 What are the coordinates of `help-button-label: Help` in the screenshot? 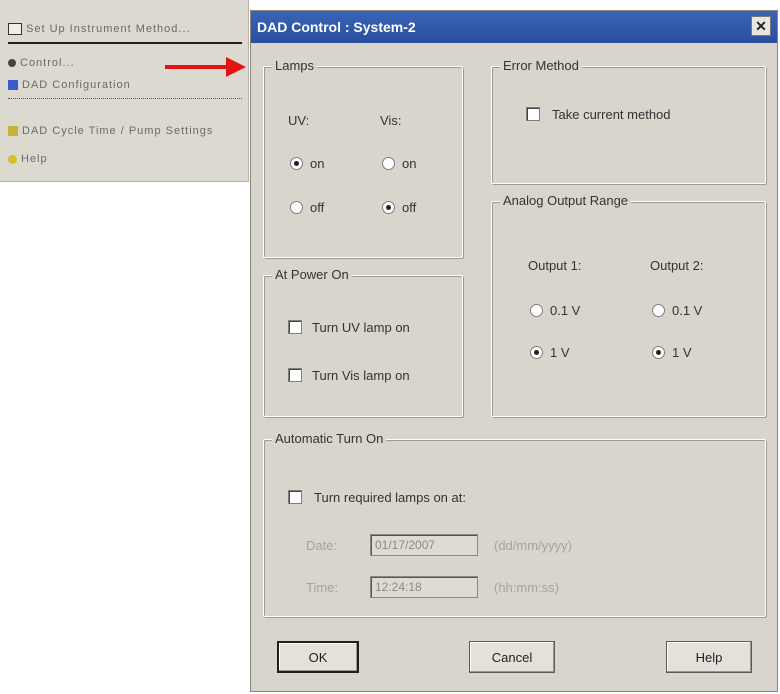 It's located at (709, 657).